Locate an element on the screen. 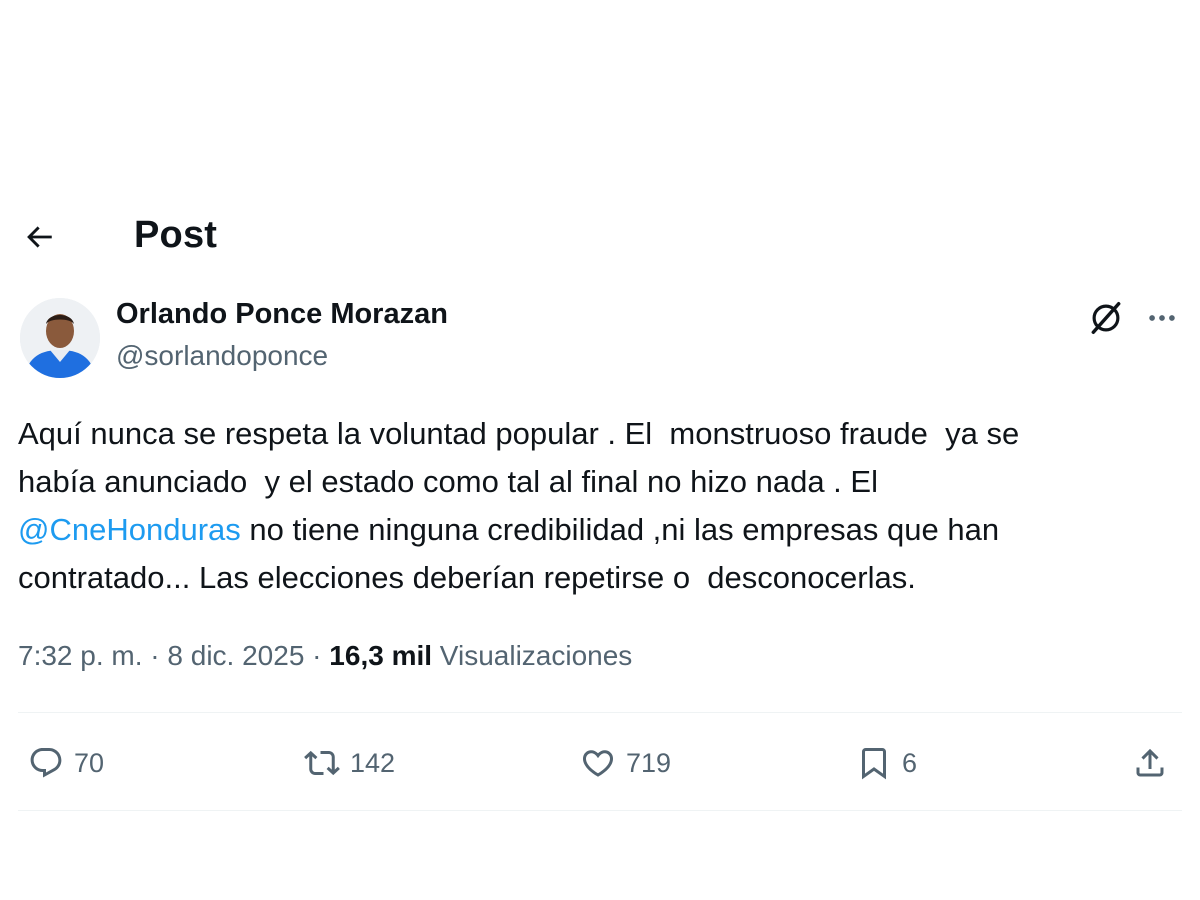  author-handle: @sorlandoponce is located at coordinates (222, 356).